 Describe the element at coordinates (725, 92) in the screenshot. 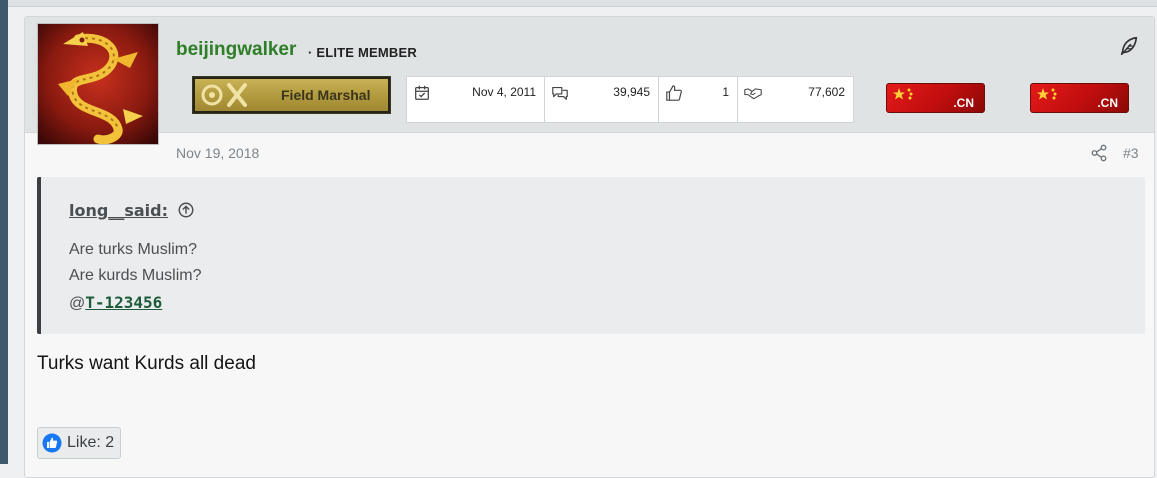

I see `stat-reactions-value: 1` at that location.